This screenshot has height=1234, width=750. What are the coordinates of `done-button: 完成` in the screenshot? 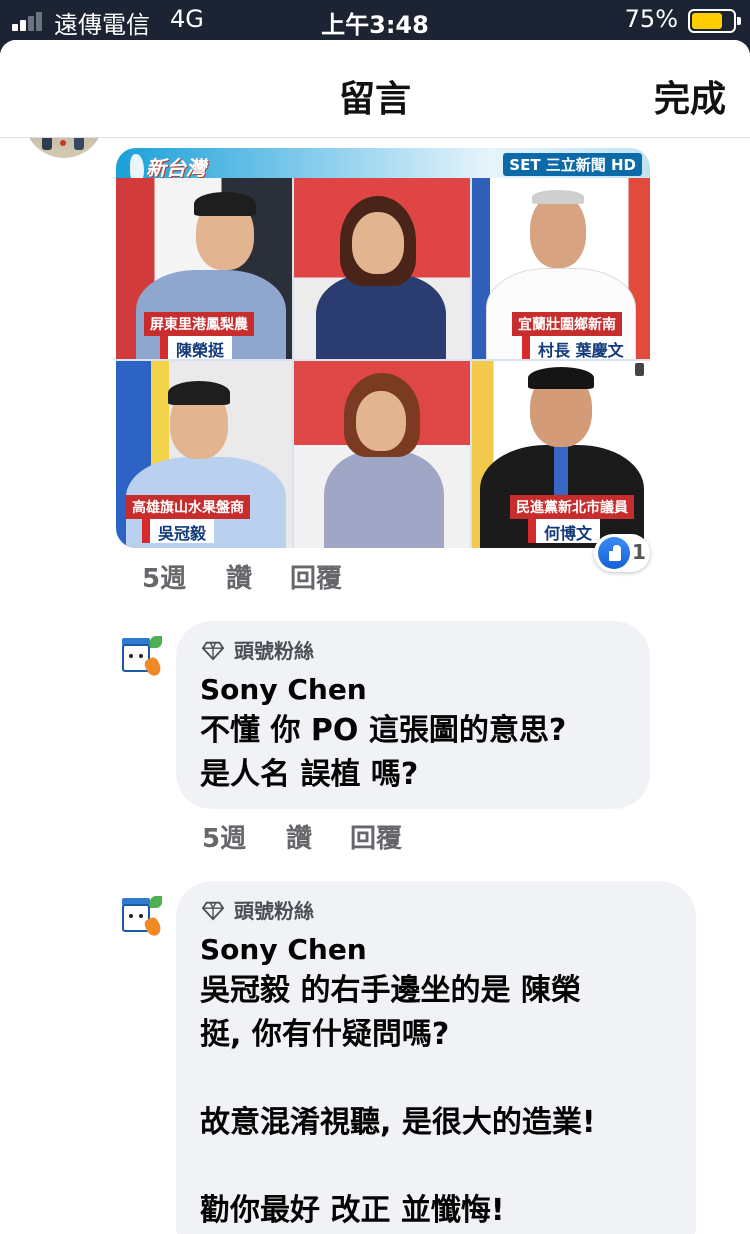 It's located at (690, 96).